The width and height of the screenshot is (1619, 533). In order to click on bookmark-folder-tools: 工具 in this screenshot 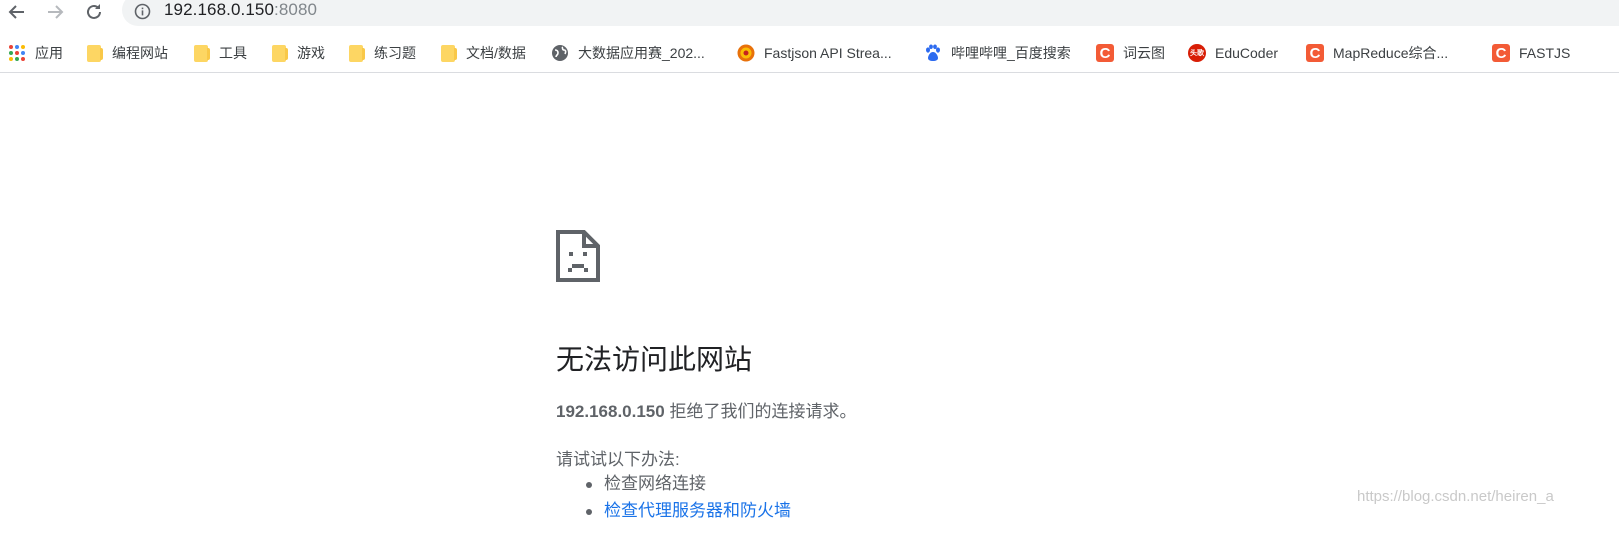, I will do `click(219, 53)`.